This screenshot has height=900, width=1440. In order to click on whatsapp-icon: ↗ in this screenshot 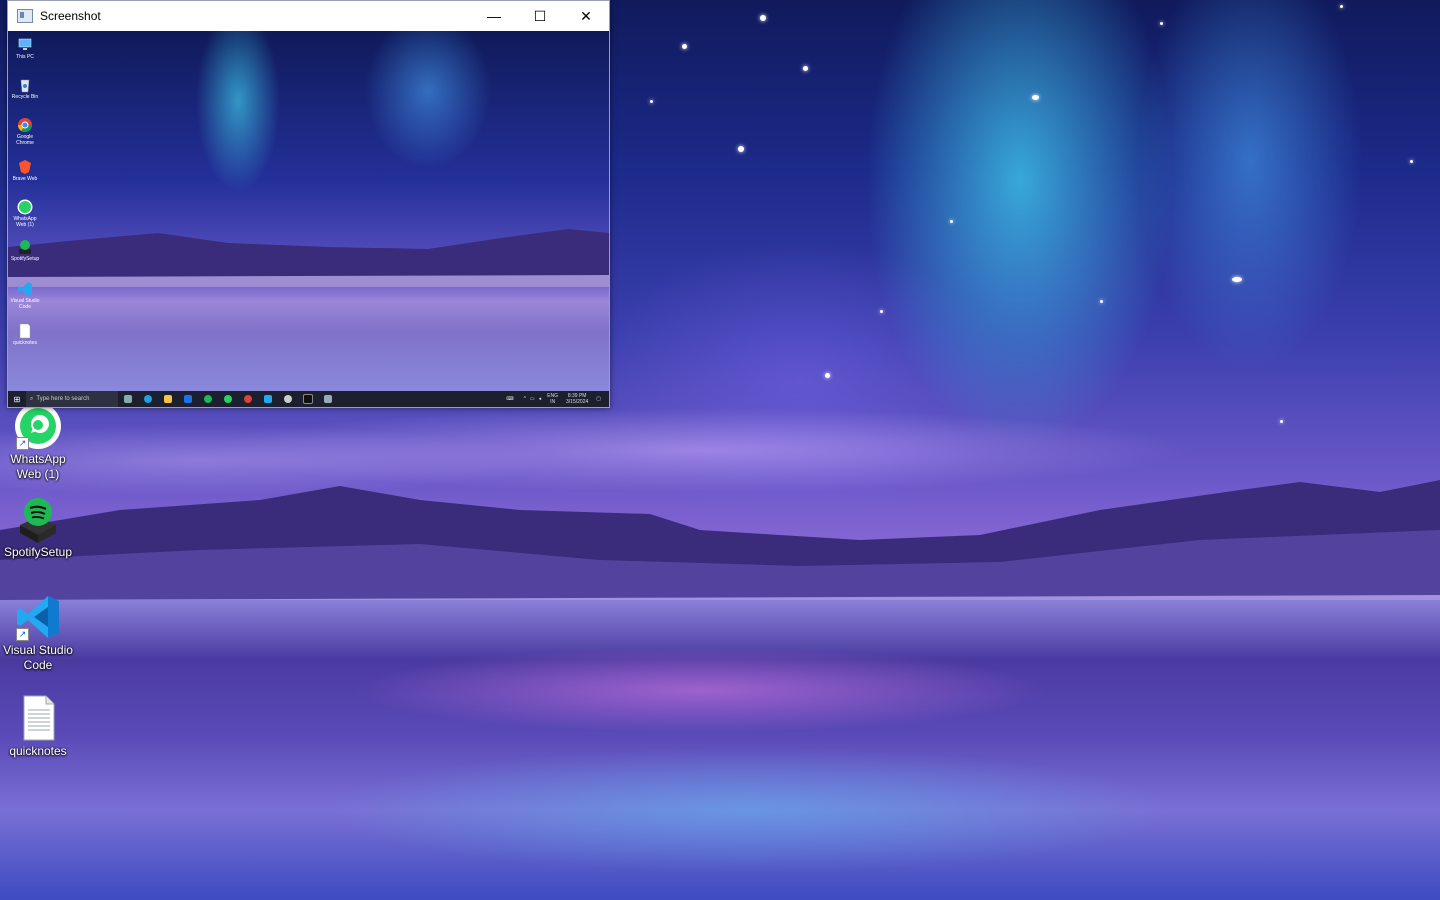, I will do `click(38, 426)`.